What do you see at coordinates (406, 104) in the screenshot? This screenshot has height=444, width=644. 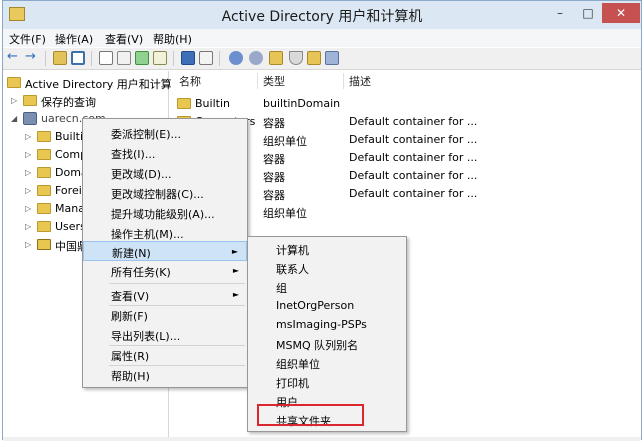 I see `list-row: Builtin builtinDomain` at bounding box center [406, 104].